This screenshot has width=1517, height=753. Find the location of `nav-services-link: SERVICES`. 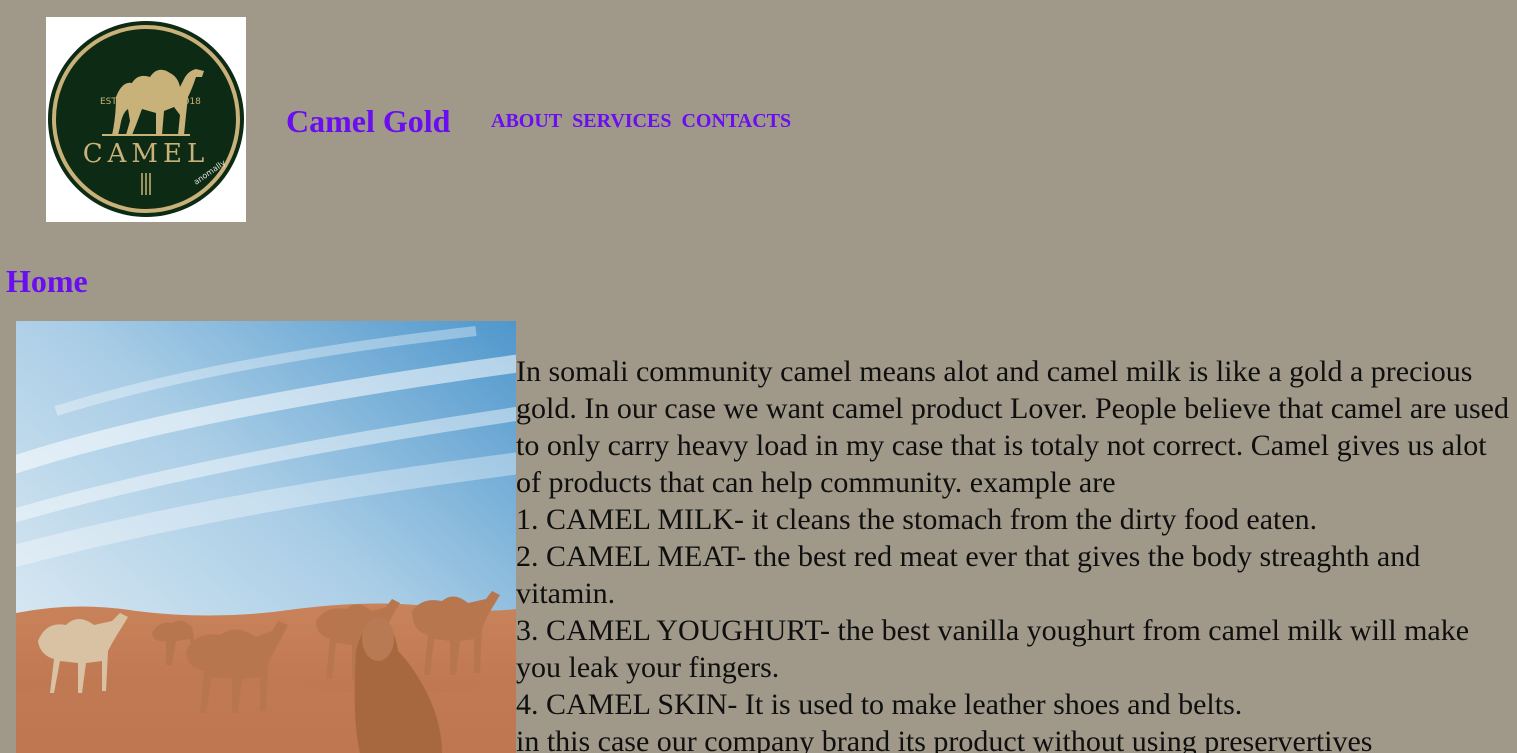

nav-services-link: SERVICES is located at coordinates (621, 121).